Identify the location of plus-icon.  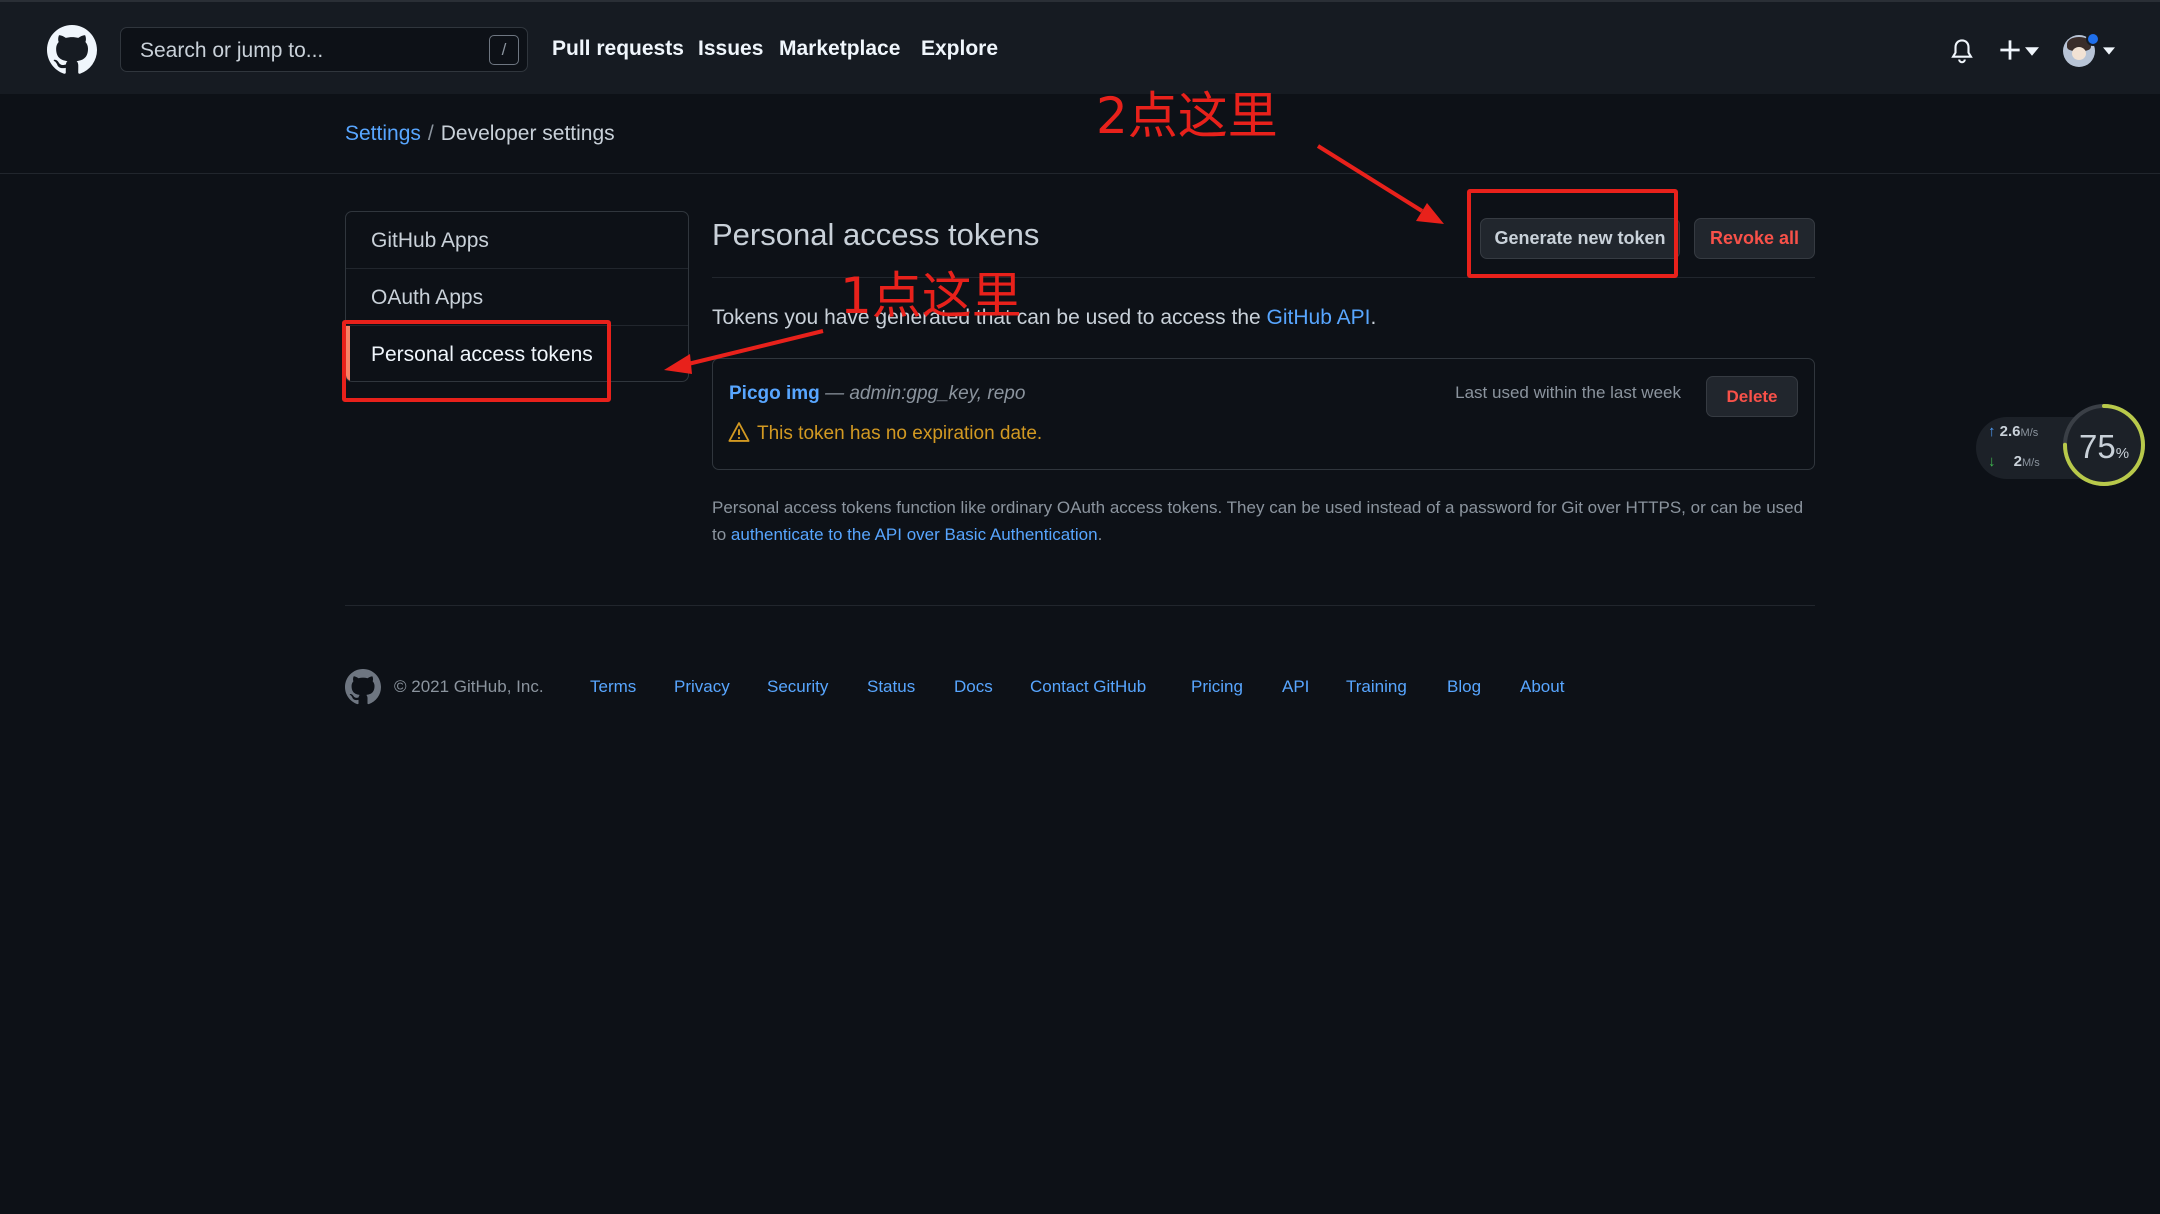
(2010, 50).